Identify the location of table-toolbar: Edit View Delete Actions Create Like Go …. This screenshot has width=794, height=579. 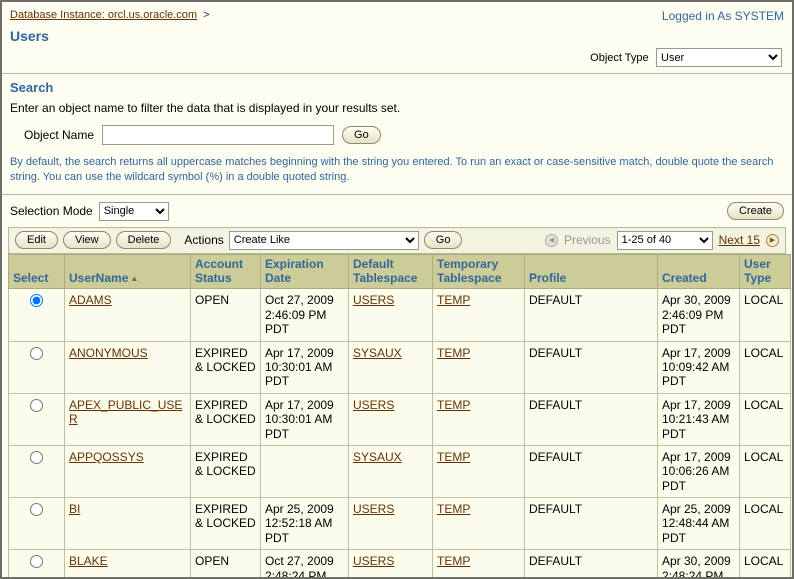
(397, 240).